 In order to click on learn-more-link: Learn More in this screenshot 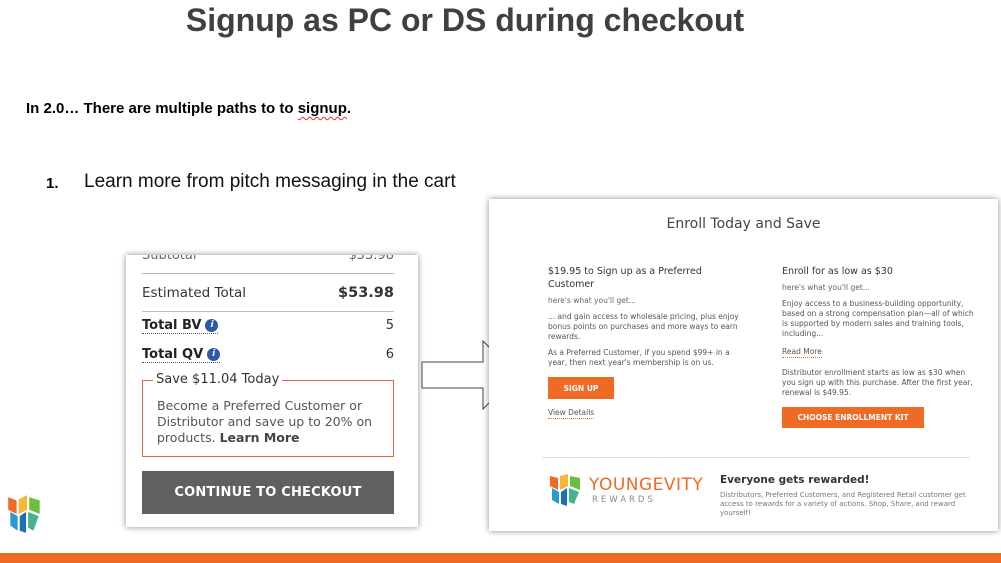, I will do `click(260, 437)`.